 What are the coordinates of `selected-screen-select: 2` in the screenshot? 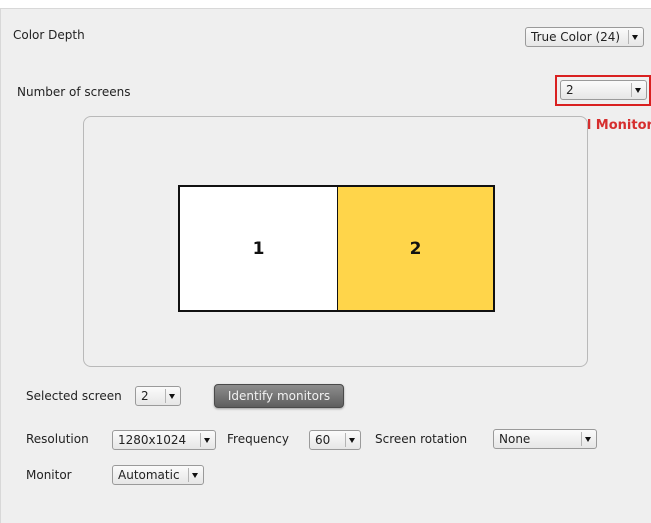 It's located at (158, 396).